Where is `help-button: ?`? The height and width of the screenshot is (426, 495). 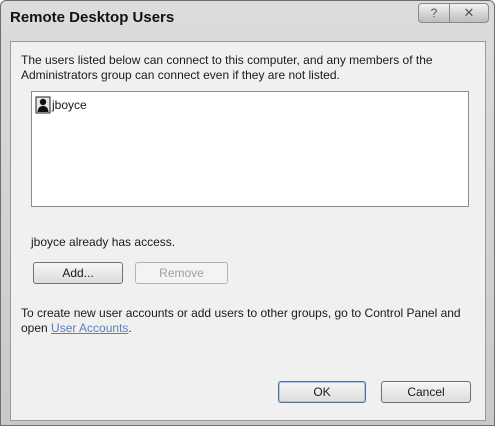 help-button: ? is located at coordinates (434, 13).